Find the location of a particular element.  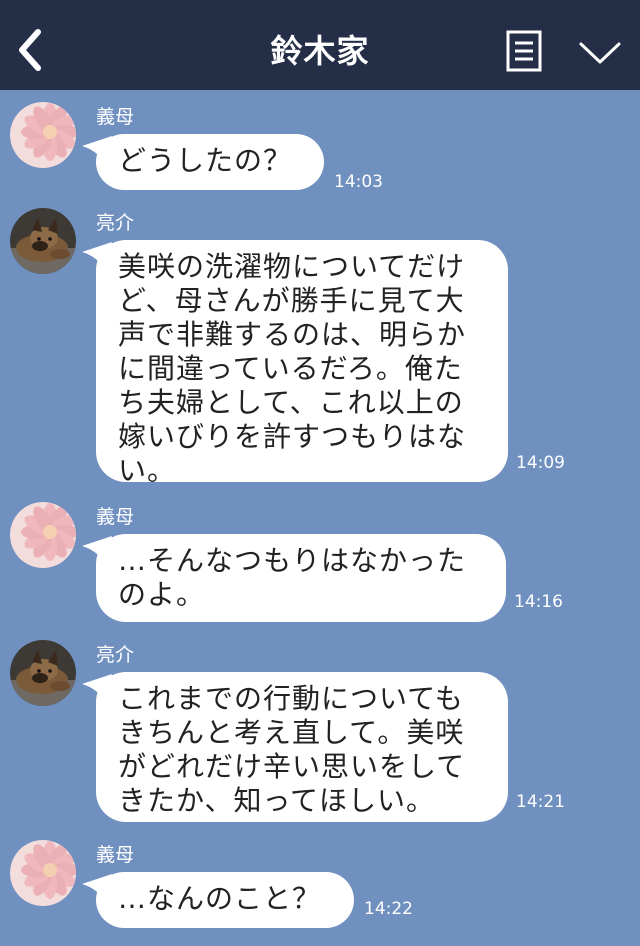

message-time: 14:03 is located at coordinates (358, 182).